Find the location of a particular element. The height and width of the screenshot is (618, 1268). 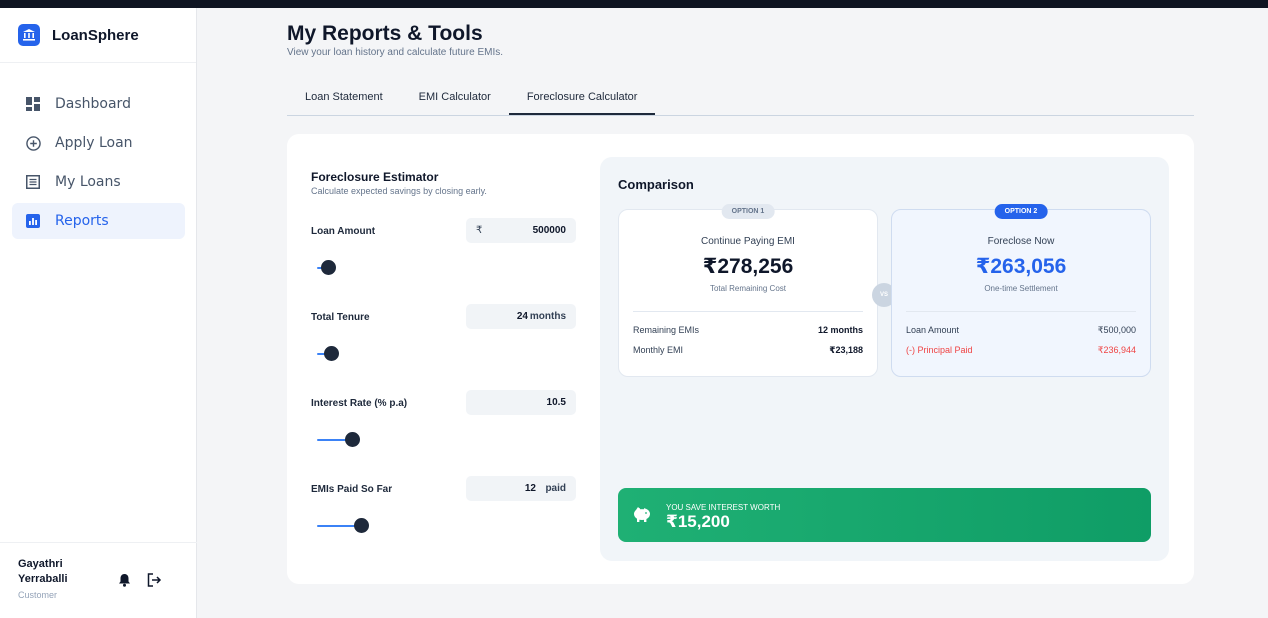

option-amount: ₹263,056 is located at coordinates (1021, 266).